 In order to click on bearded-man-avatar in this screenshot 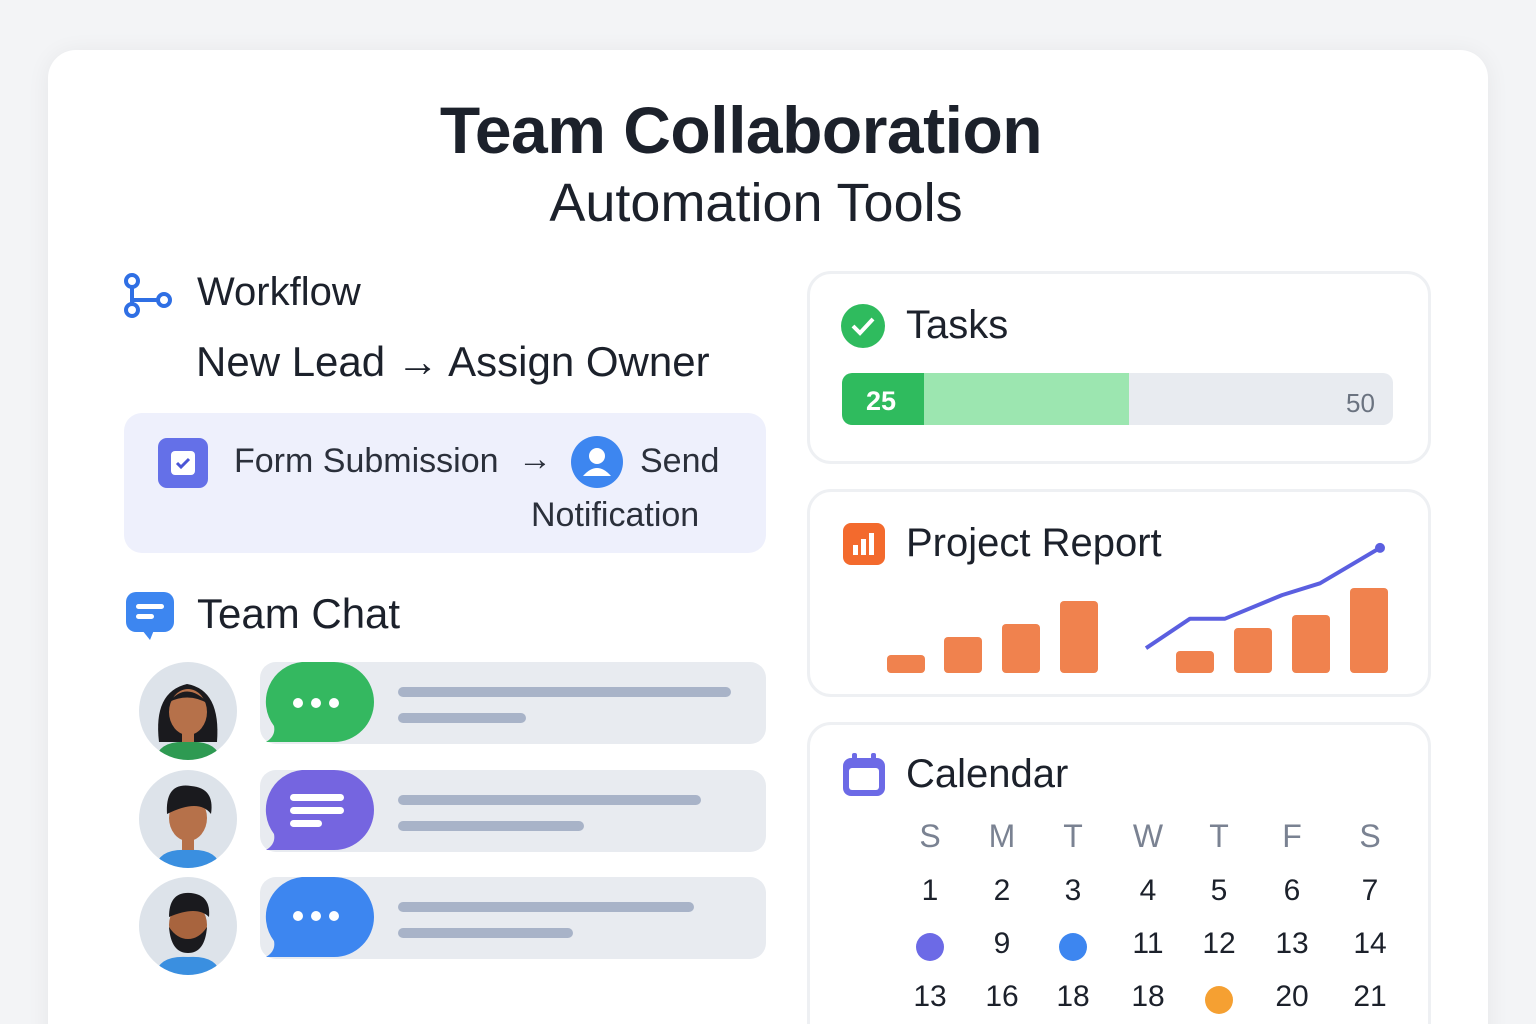, I will do `click(188, 926)`.